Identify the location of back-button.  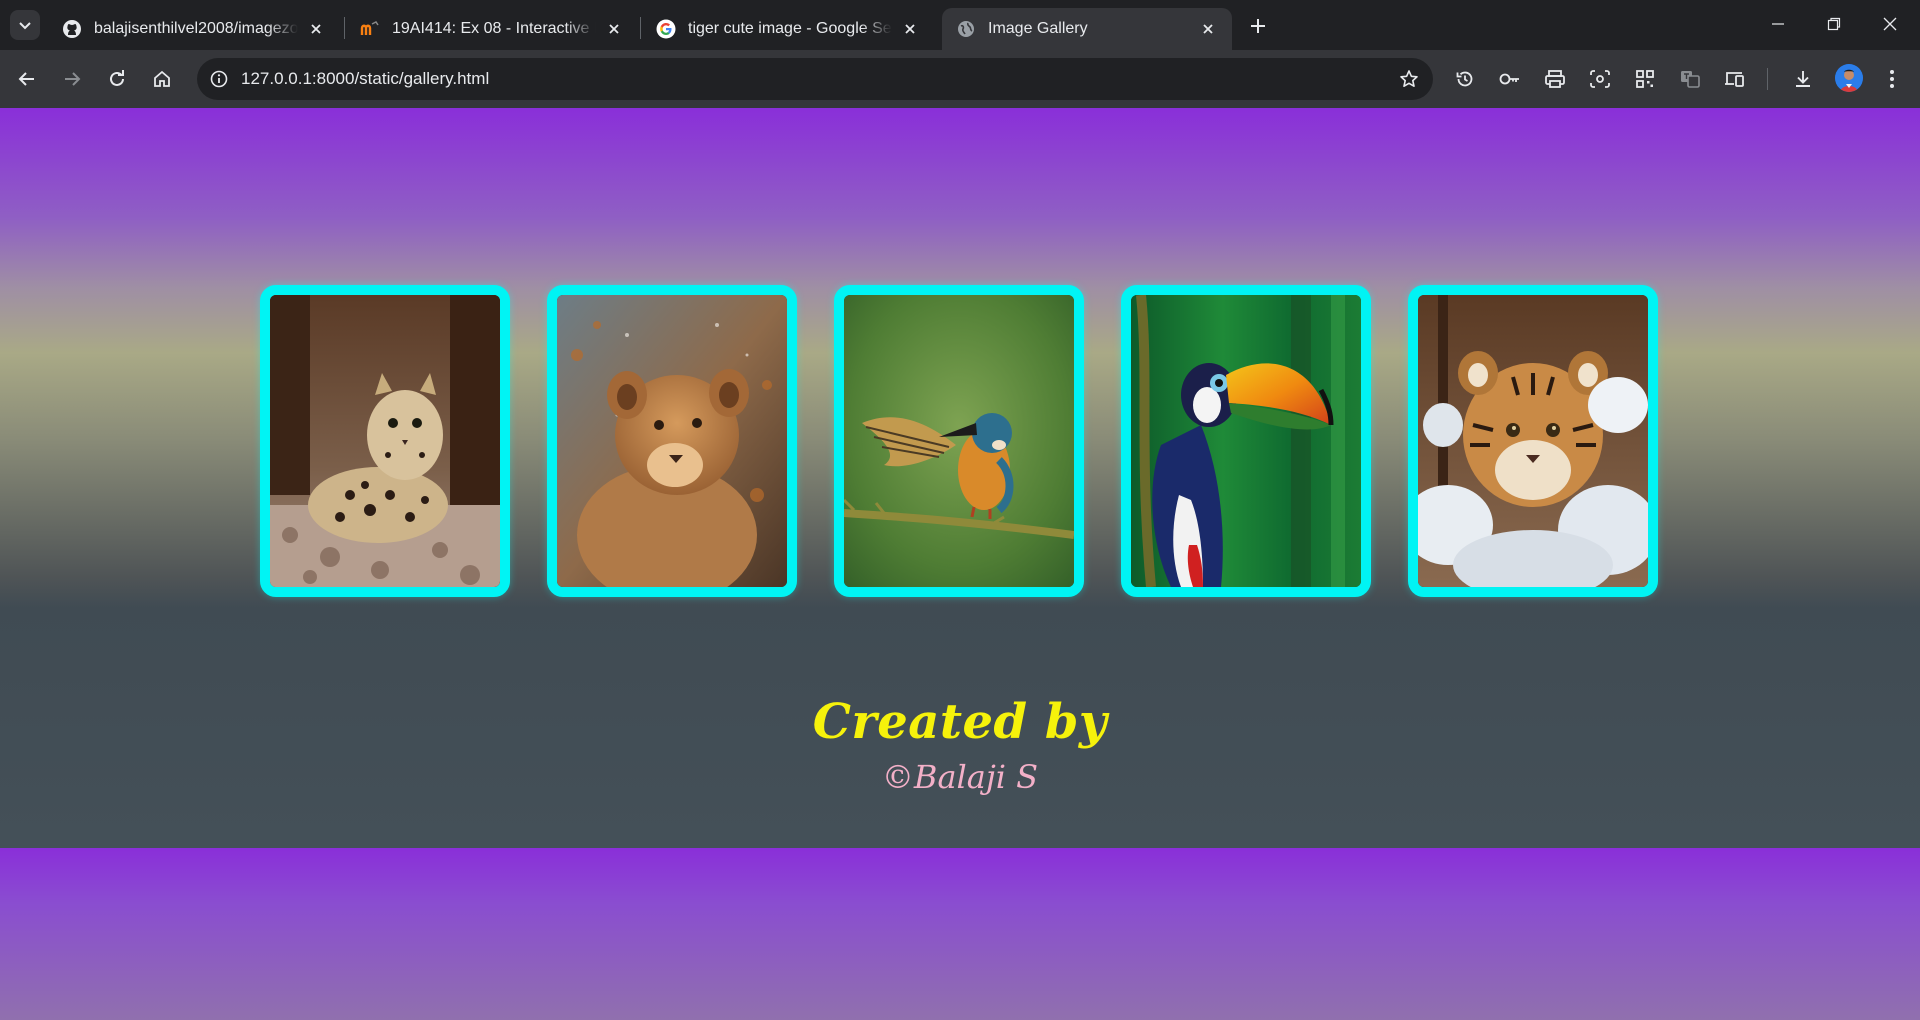
(27, 79).